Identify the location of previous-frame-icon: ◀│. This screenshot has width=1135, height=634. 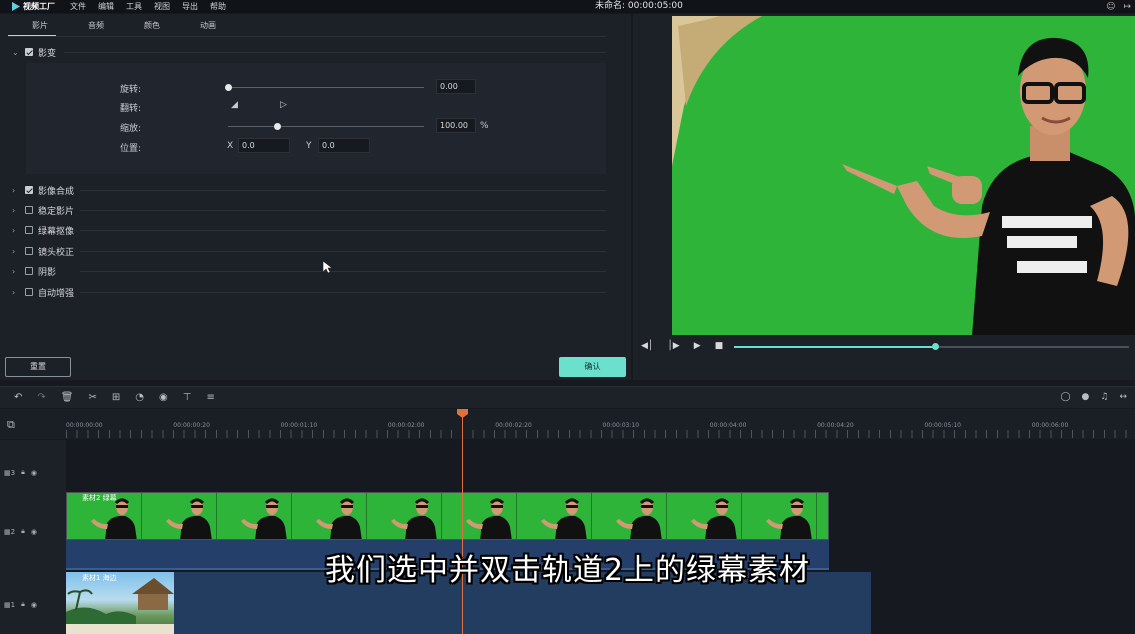
(647, 346).